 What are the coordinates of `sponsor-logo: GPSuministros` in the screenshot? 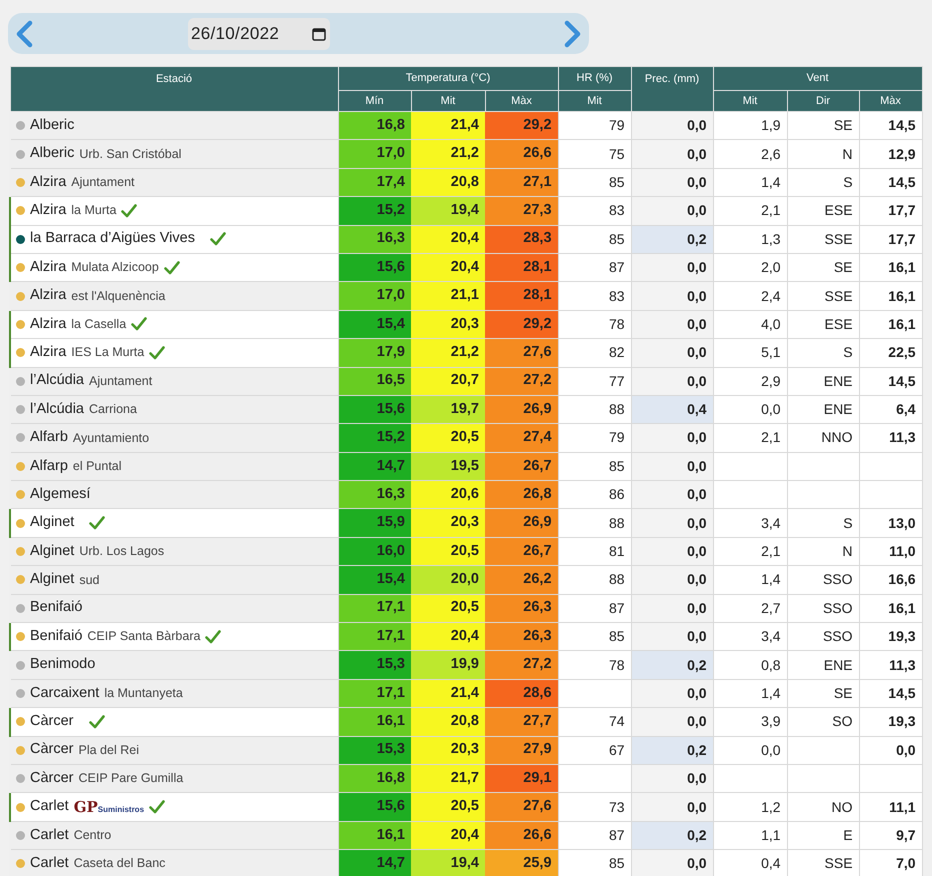 It's located at (109, 807).